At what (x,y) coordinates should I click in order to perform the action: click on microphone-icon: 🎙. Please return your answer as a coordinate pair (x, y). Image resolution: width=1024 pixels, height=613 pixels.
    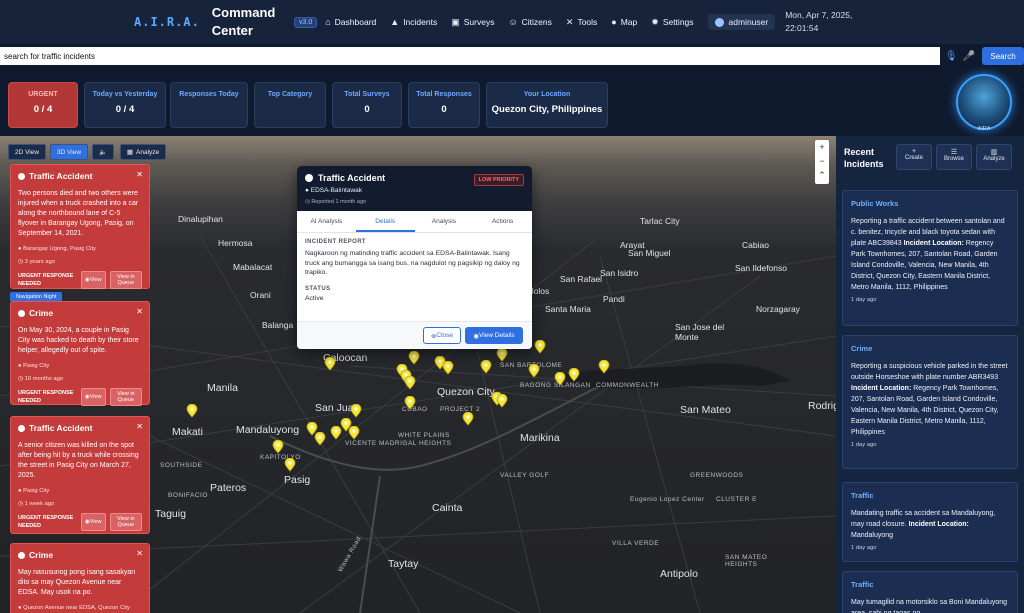
    Looking at the image, I should click on (951, 56).